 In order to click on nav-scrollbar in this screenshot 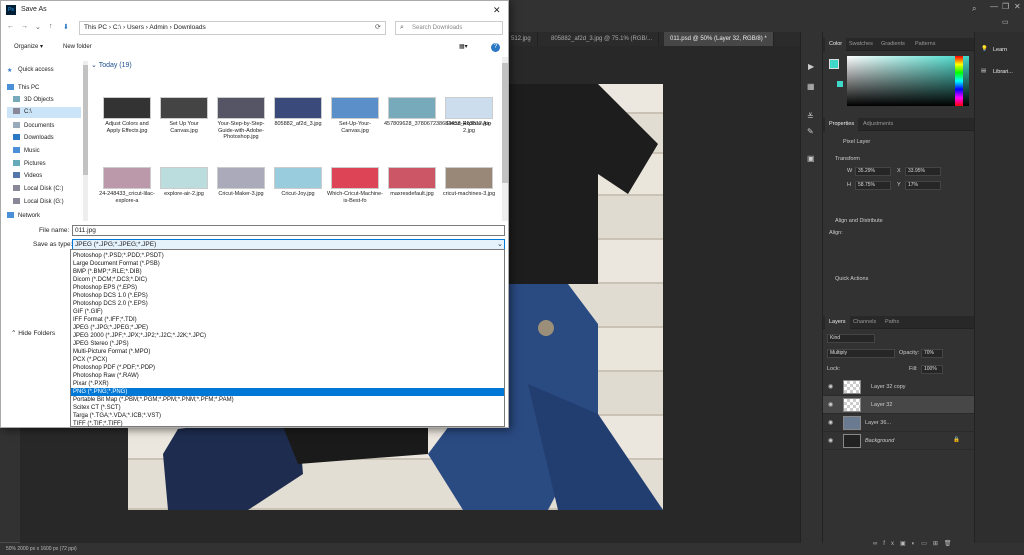, I will do `click(85, 141)`.